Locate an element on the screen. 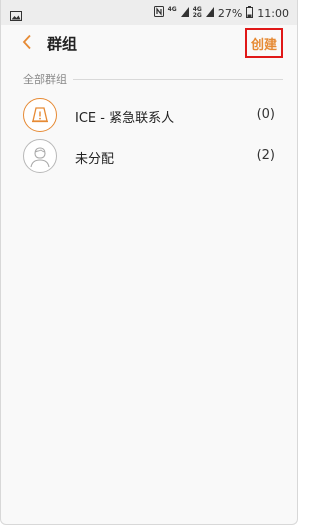 The width and height of the screenshot is (320, 525). network-type-2: 4G 2G is located at coordinates (197, 12).